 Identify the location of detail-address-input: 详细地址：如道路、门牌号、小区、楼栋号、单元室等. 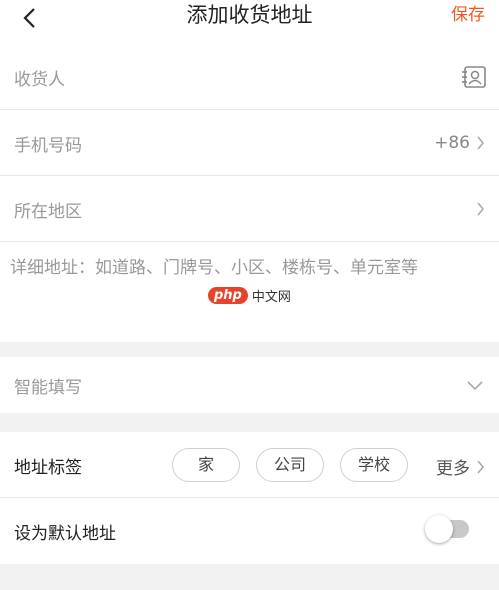
(225, 268).